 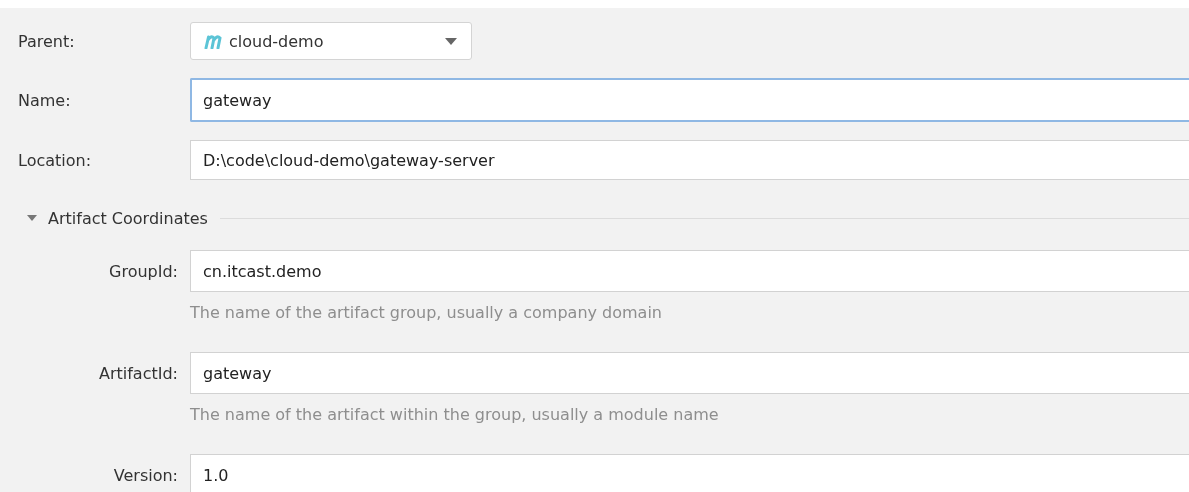 What do you see at coordinates (143, 271) in the screenshot?
I see `field-label: GroupId:` at bounding box center [143, 271].